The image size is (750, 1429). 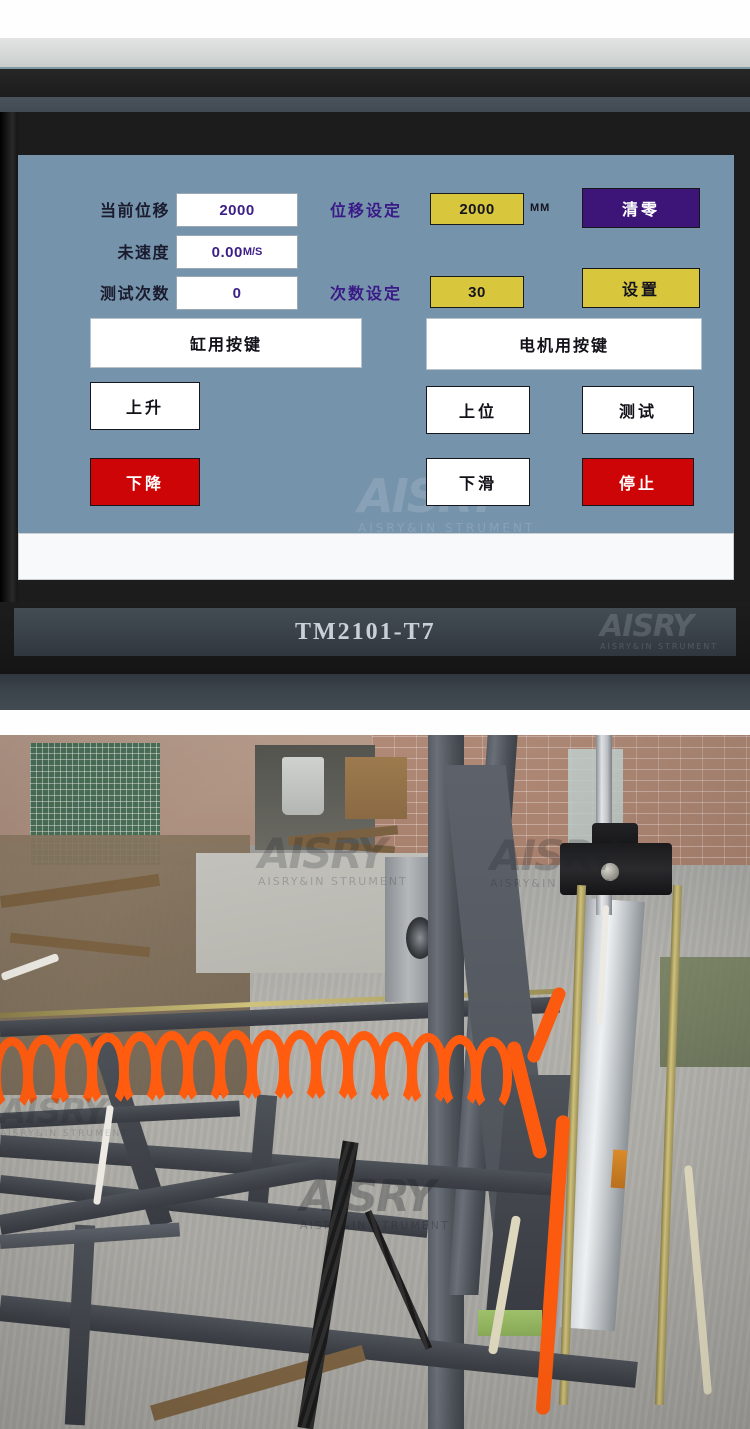 I want to click on input-count-setting-value: 30, so click(x=477, y=292).